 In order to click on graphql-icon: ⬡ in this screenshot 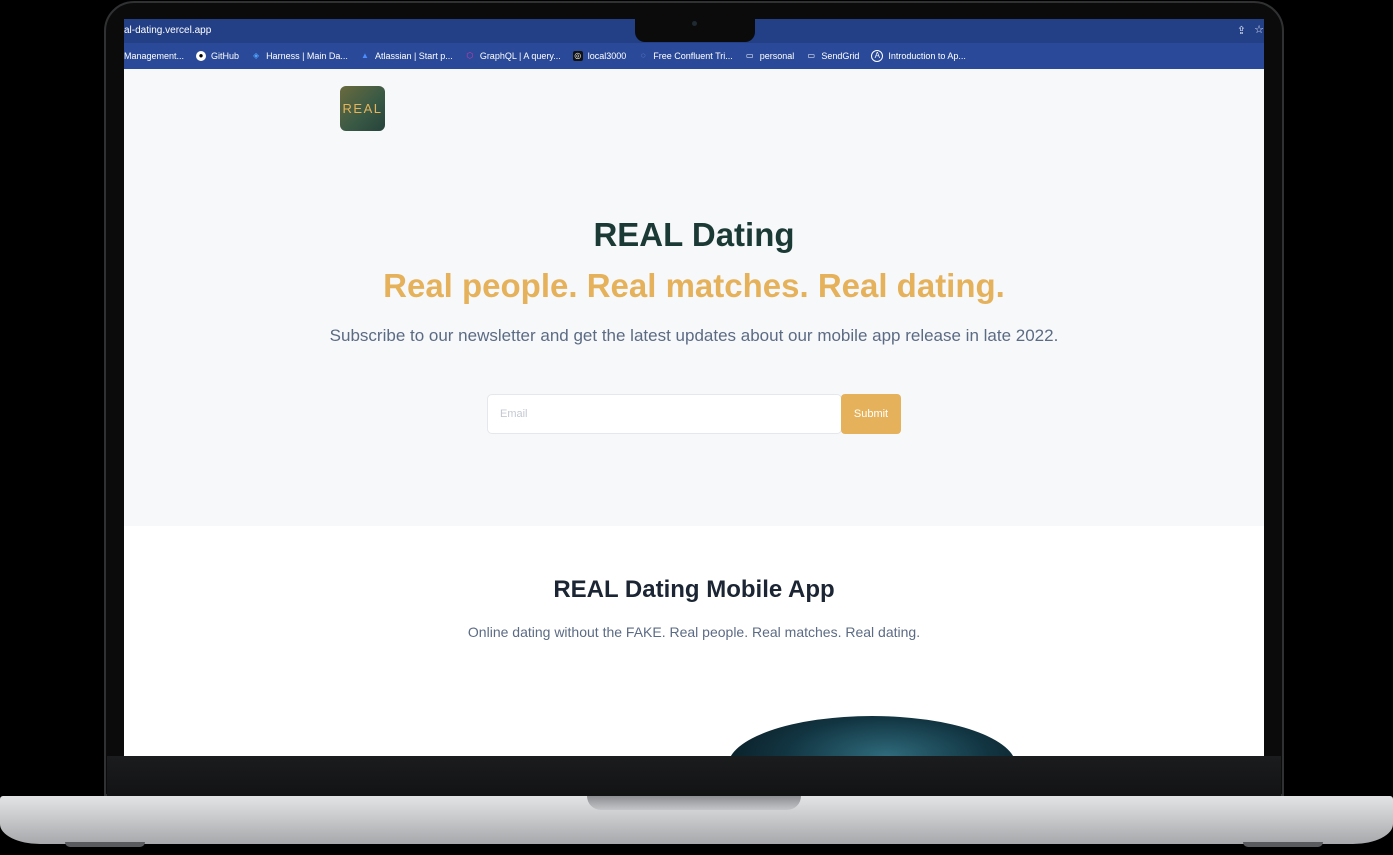, I will do `click(470, 55)`.